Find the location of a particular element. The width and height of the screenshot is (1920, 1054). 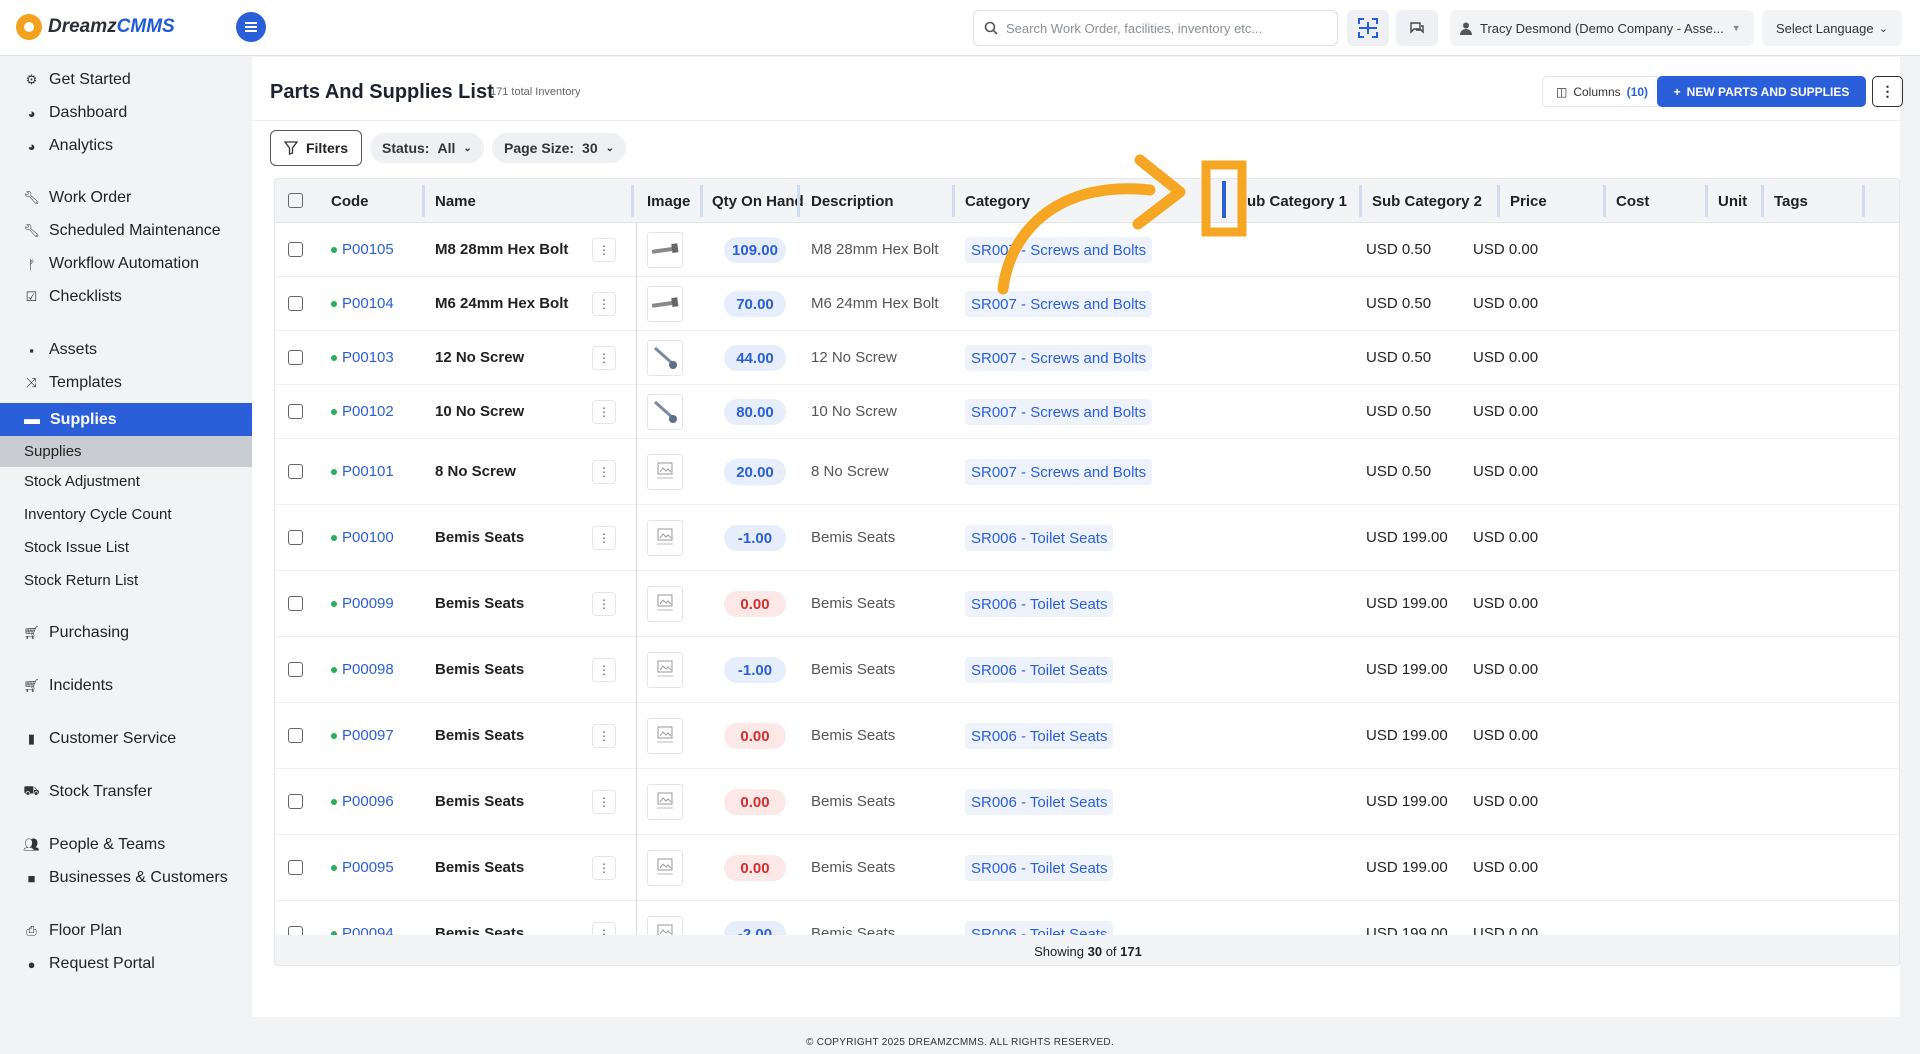

part-code-link: P00095 is located at coordinates (362, 867).